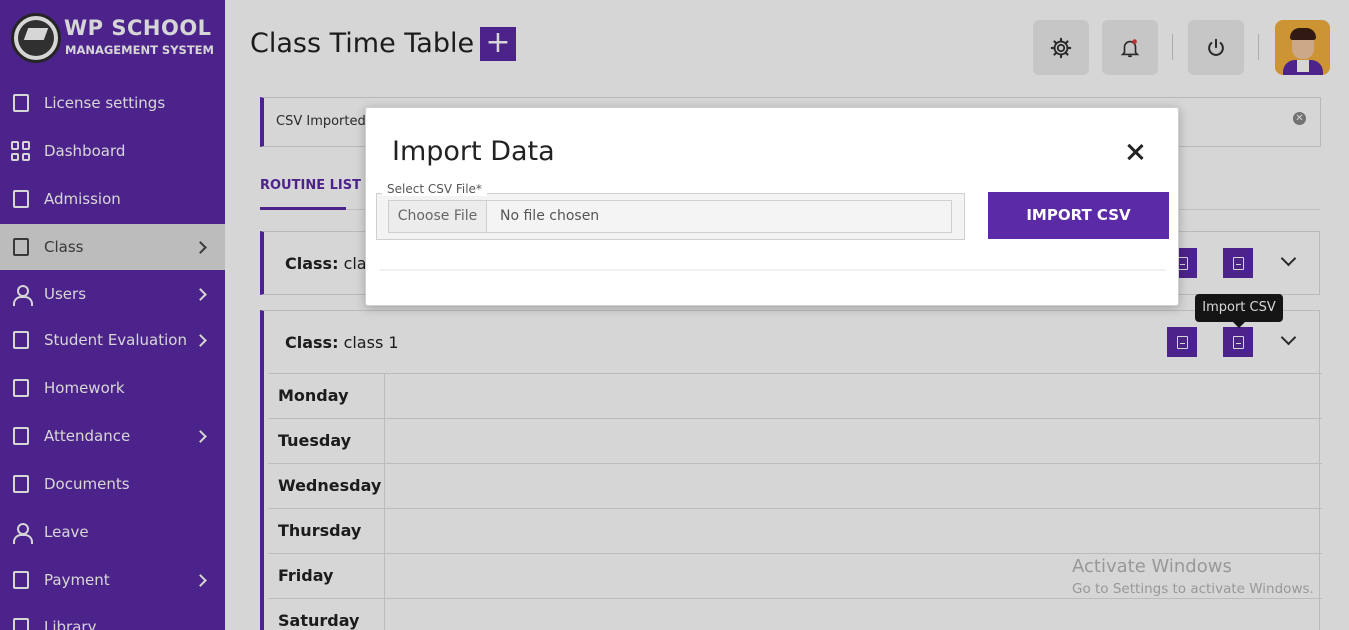 This screenshot has width=1349, height=630. I want to click on file-field-label: Select CSV File*, so click(434, 189).